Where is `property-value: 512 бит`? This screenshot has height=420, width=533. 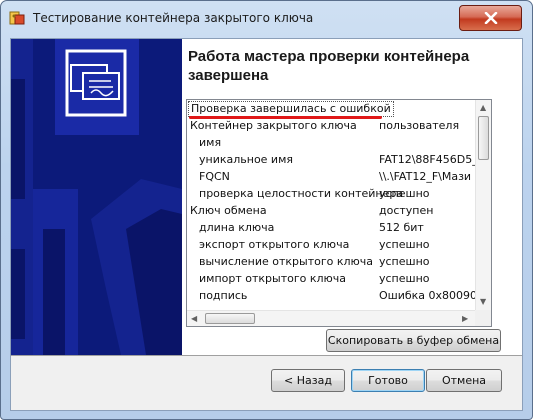
property-value: 512 бит is located at coordinates (401, 227).